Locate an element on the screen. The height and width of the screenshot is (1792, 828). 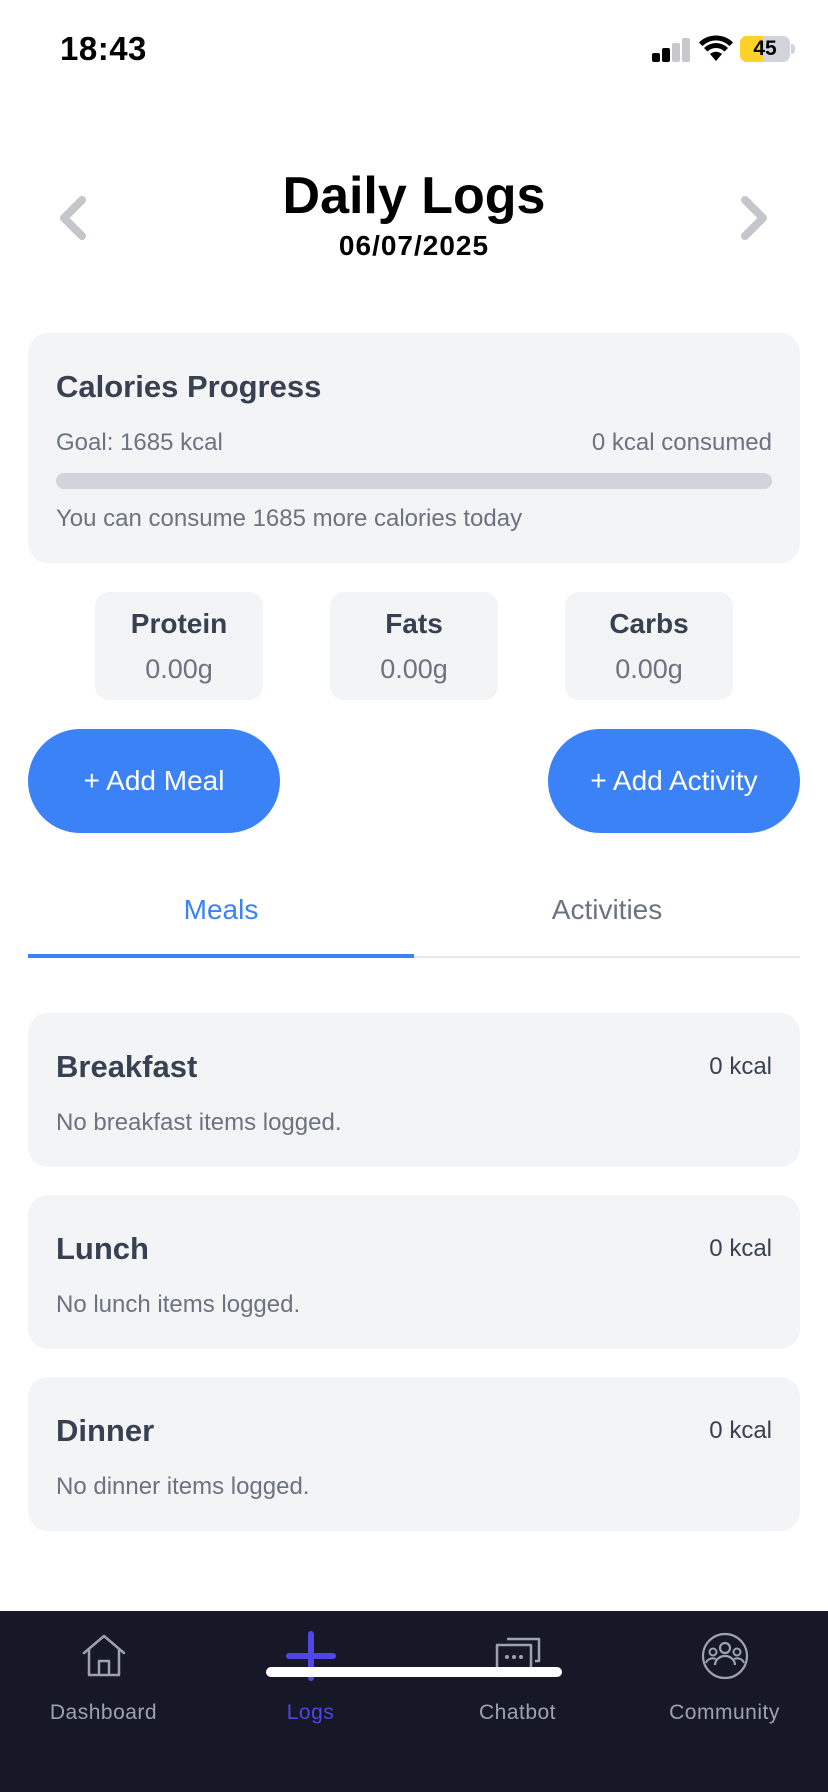
active-tab-indicator is located at coordinates (221, 956).